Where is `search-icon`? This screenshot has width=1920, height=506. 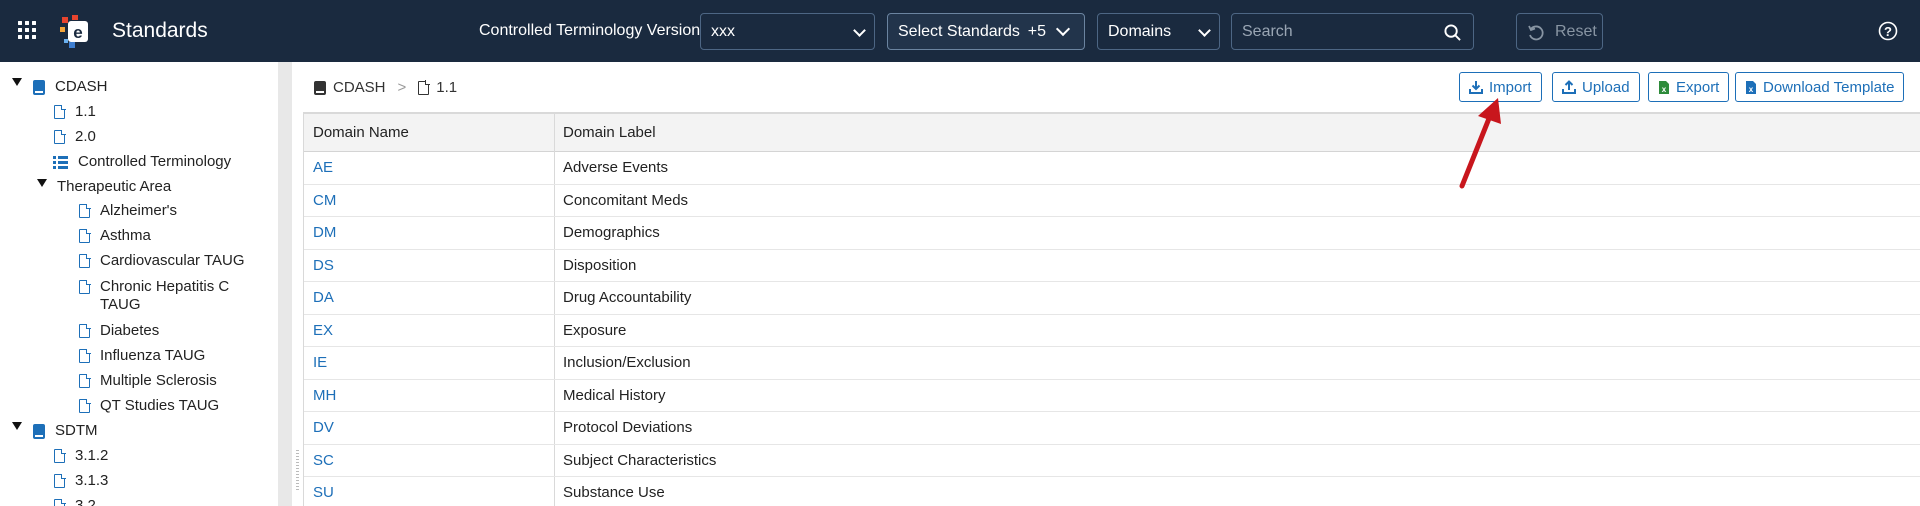 search-icon is located at coordinates (1452, 32).